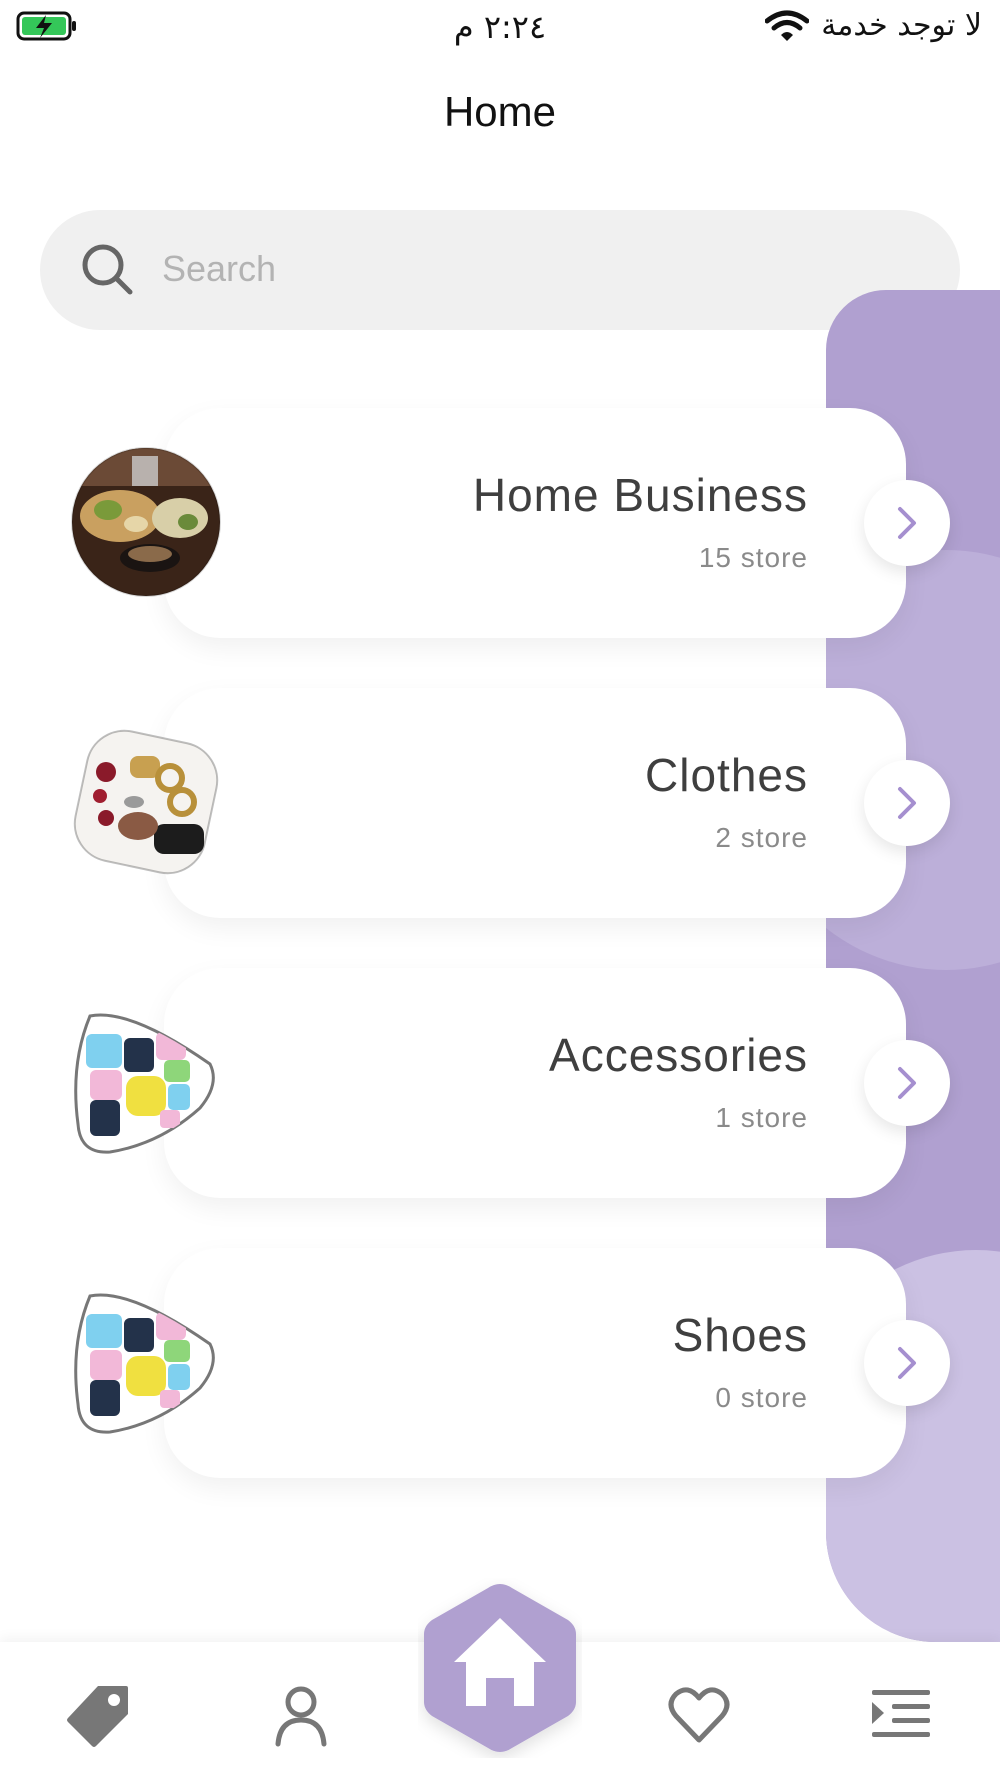 The width and height of the screenshot is (1000, 1778). Describe the element at coordinates (699, 1715) in the screenshot. I see `heart-icon` at that location.